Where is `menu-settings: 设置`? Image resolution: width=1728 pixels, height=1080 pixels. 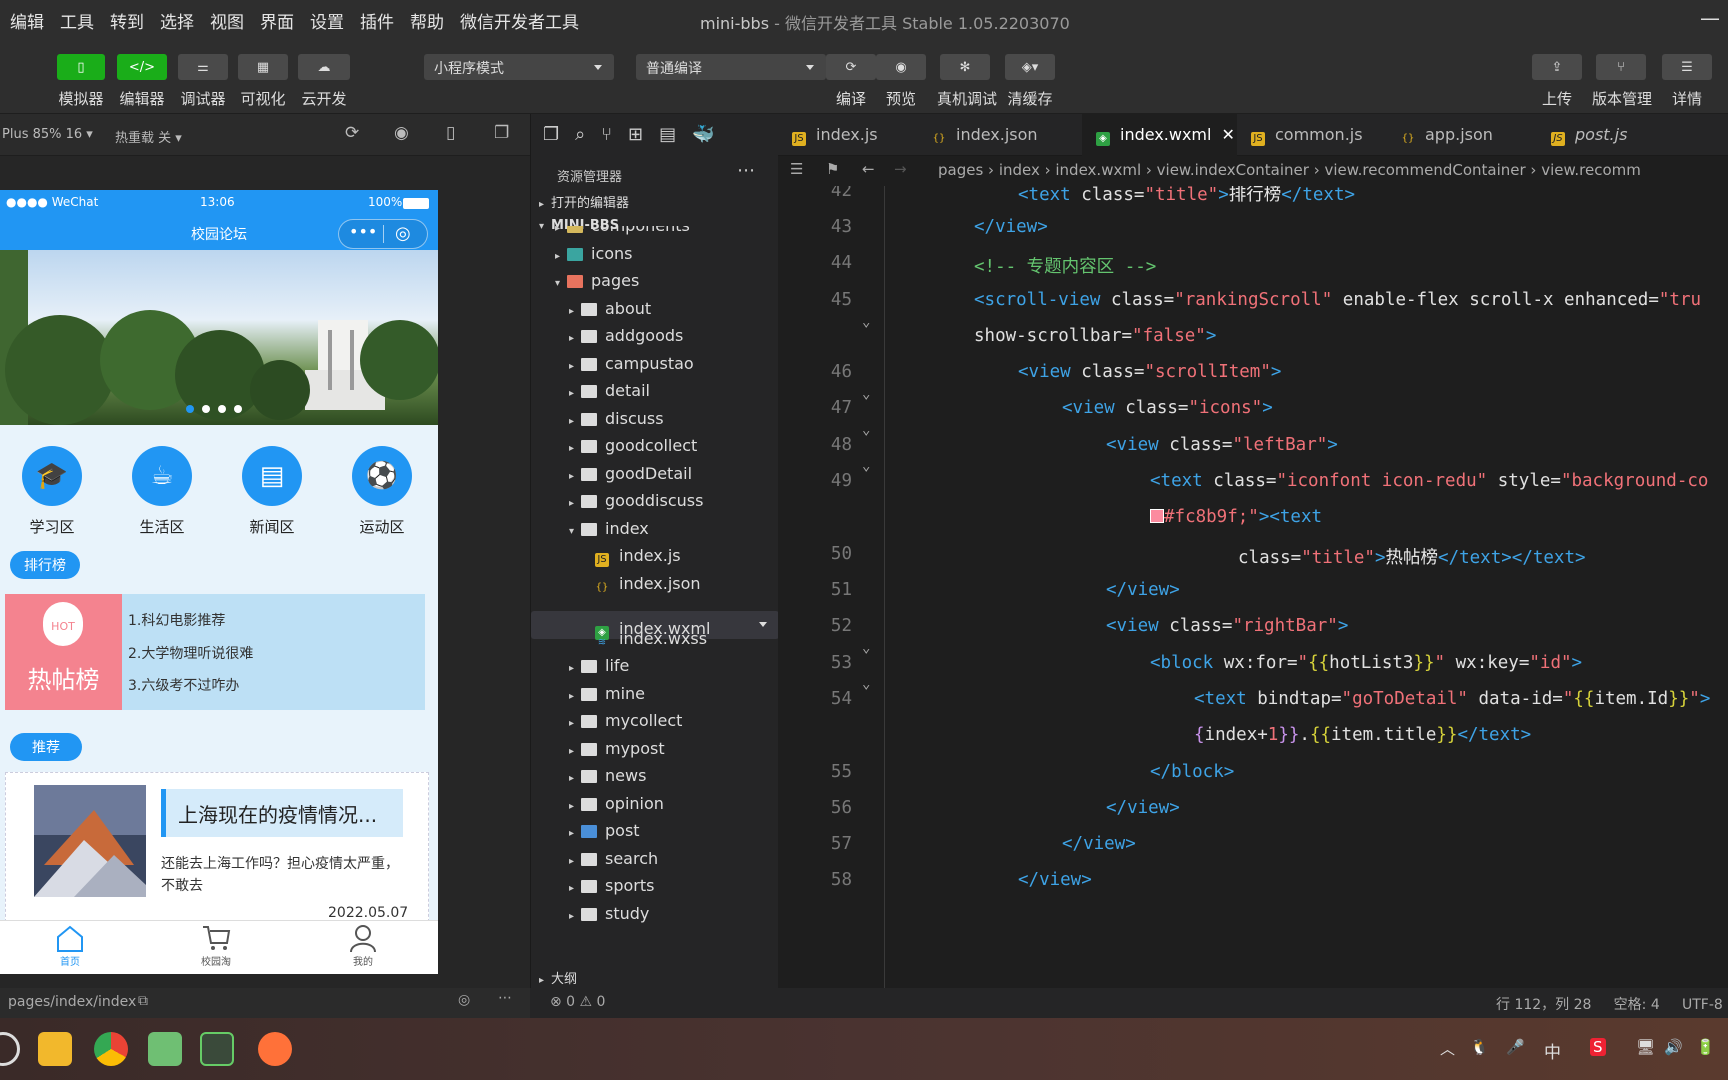 menu-settings: 设置 is located at coordinates (322, 20).